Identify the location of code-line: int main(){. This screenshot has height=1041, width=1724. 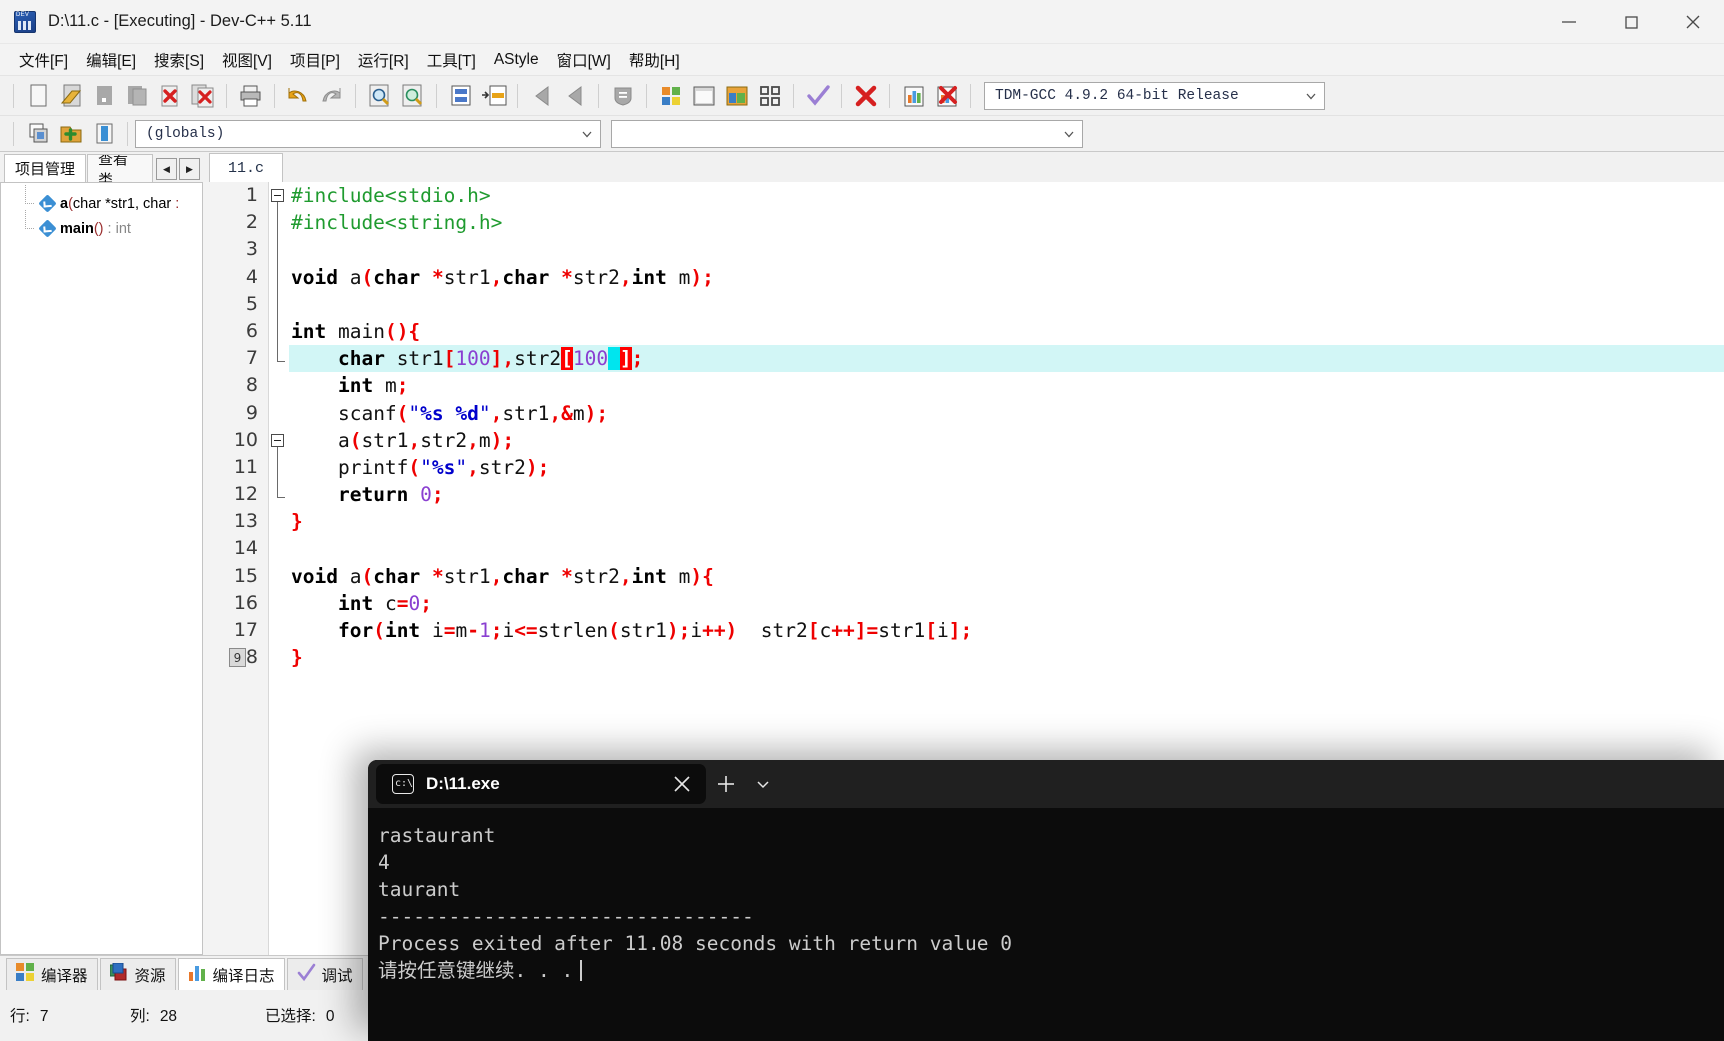
(1006, 331).